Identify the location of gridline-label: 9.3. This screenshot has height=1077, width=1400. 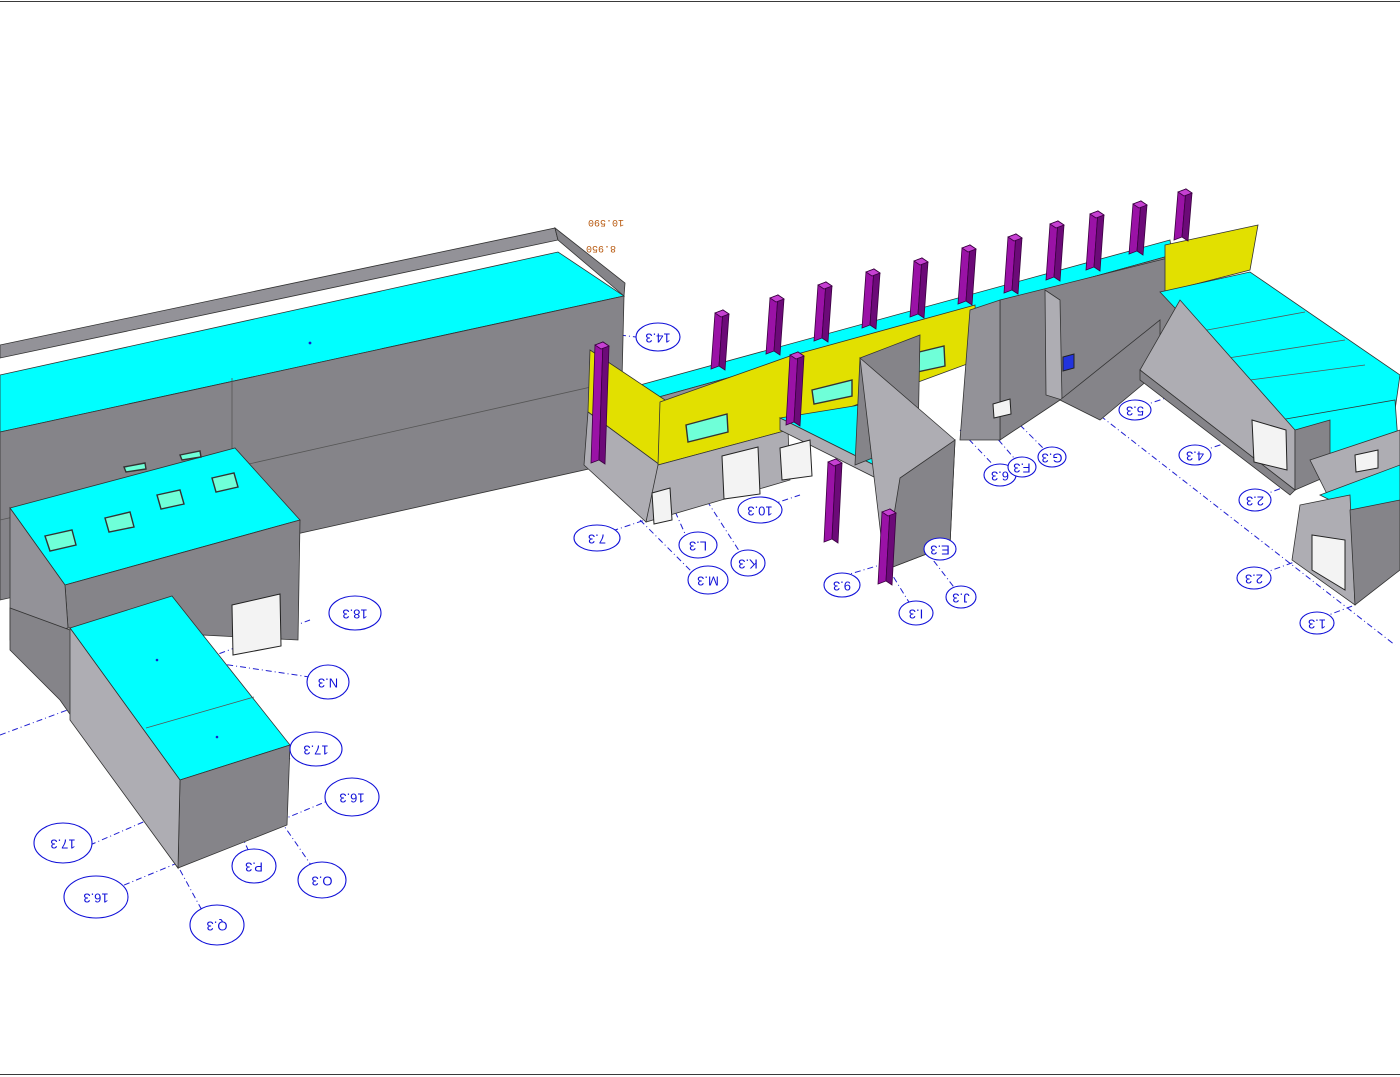
(842, 586).